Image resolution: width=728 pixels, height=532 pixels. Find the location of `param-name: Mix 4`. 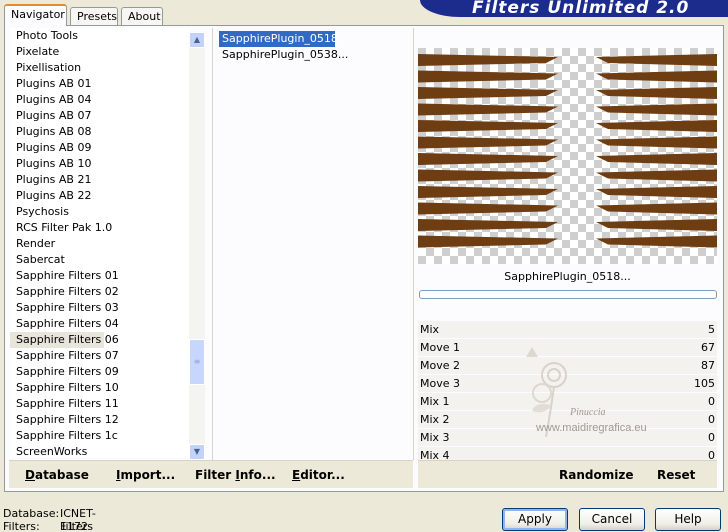

param-name: Mix 4 is located at coordinates (435, 454).